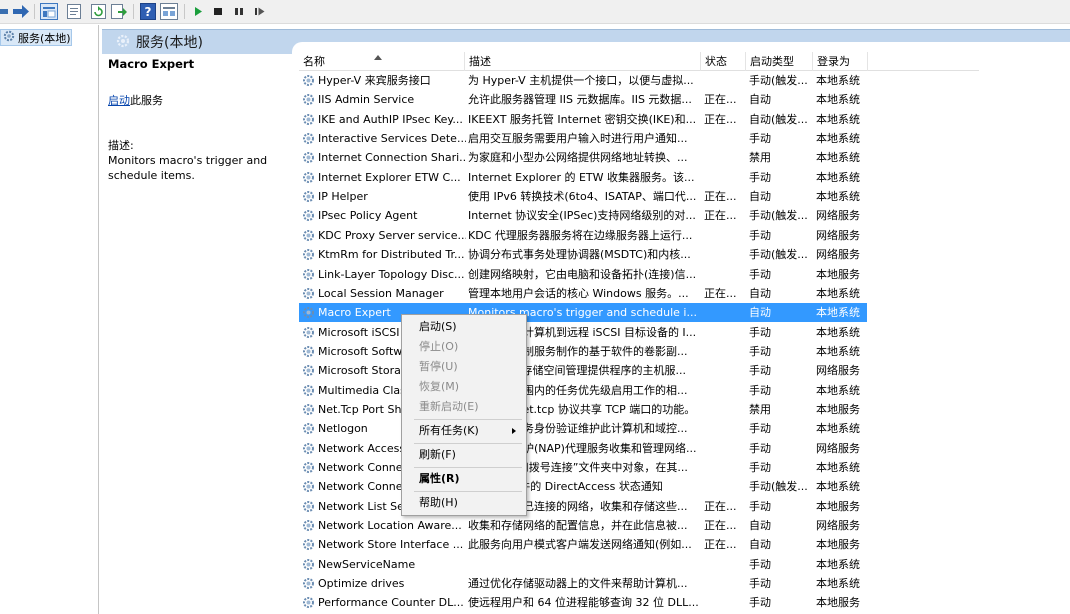  I want to click on submenu-arrow-icon, so click(514, 431).